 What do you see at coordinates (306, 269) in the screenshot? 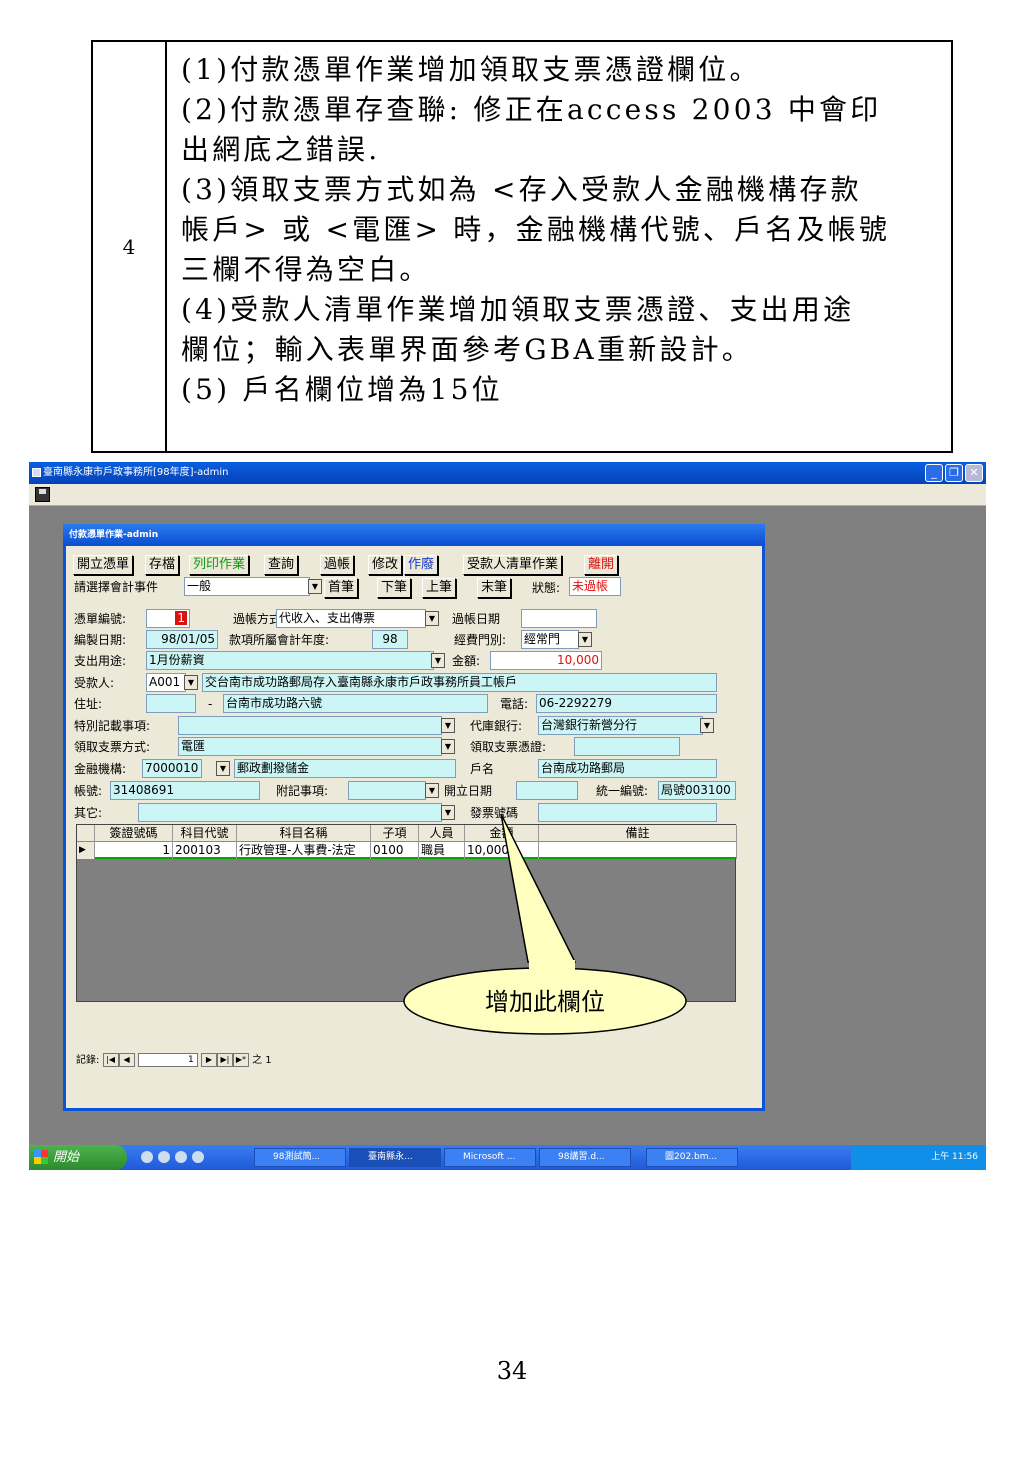
I see `change-line: 三欄不得為空白。` at bounding box center [306, 269].